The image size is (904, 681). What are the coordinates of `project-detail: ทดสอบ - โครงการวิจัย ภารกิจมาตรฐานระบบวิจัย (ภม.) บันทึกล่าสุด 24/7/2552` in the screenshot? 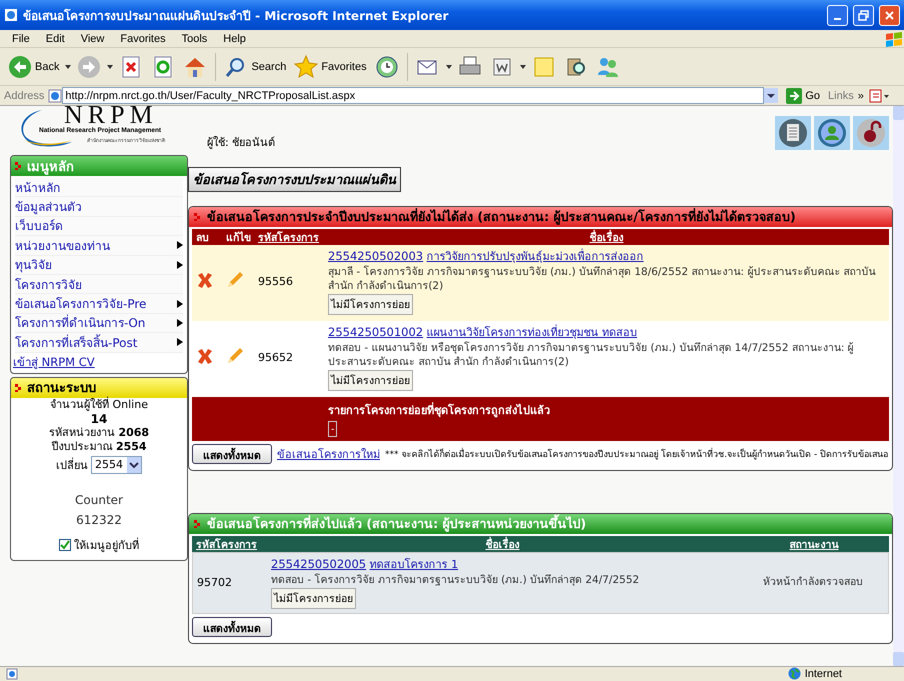 It's located at (455, 580).